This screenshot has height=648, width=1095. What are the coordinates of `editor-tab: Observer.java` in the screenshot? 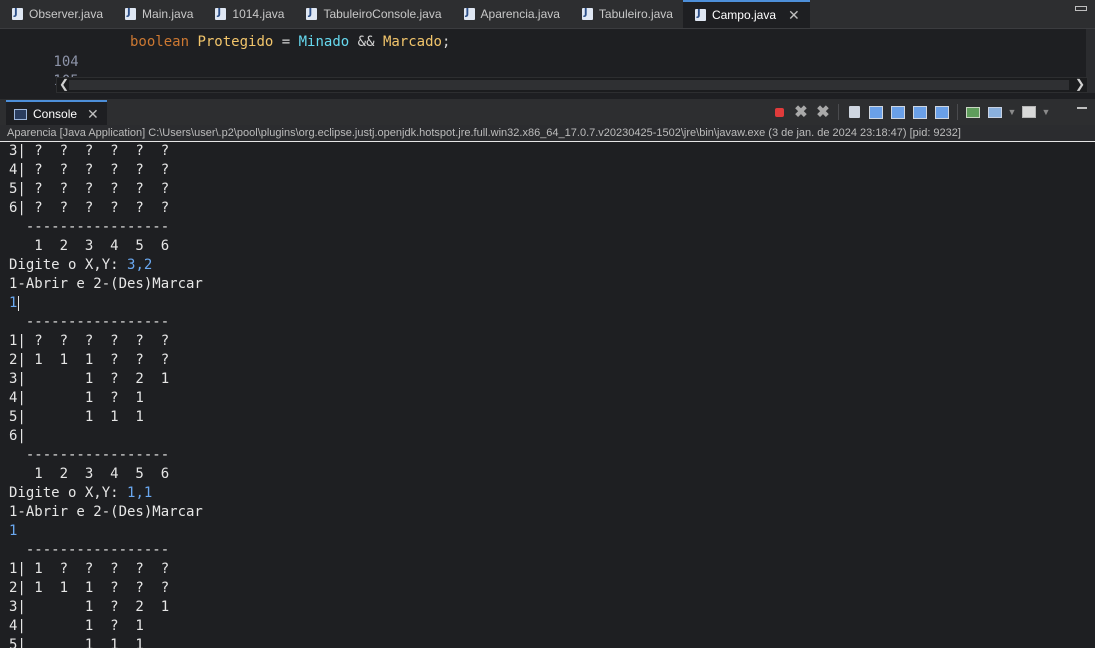 It's located at (56, 14).